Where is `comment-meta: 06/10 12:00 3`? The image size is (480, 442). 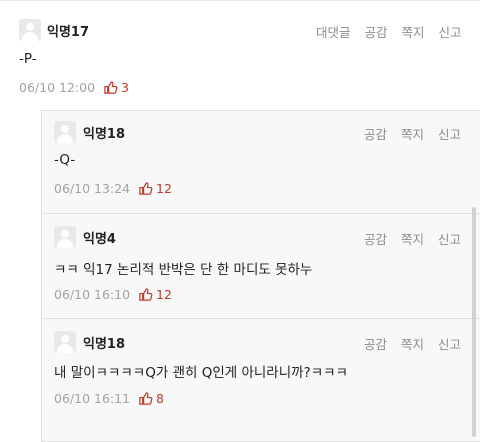 comment-meta: 06/10 12:00 3 is located at coordinates (74, 87).